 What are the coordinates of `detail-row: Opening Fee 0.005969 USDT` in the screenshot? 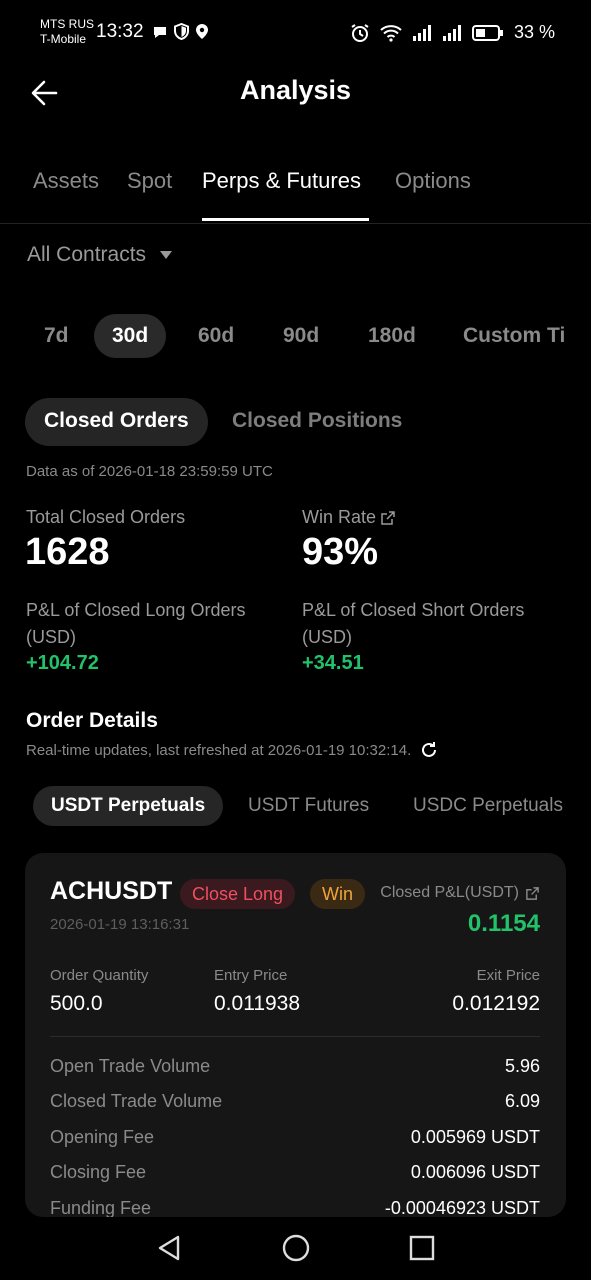 It's located at (295, 1142).